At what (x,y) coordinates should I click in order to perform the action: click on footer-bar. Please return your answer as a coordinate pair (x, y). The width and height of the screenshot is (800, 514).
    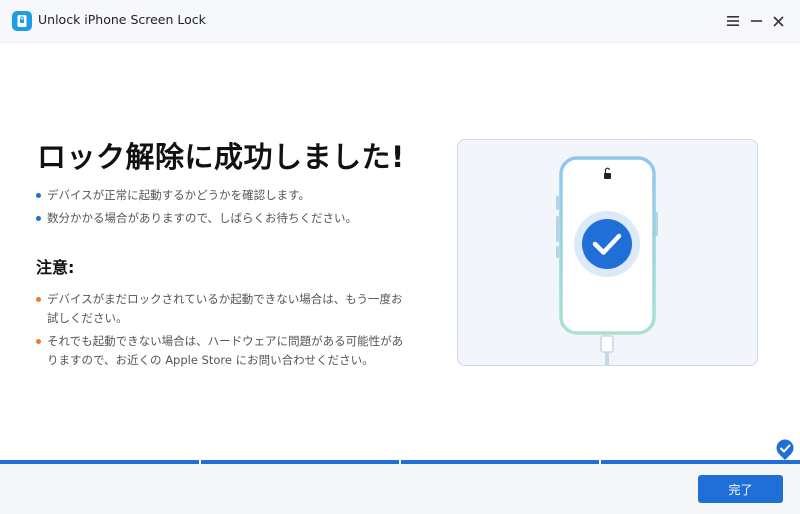
    Looking at the image, I should click on (400, 489).